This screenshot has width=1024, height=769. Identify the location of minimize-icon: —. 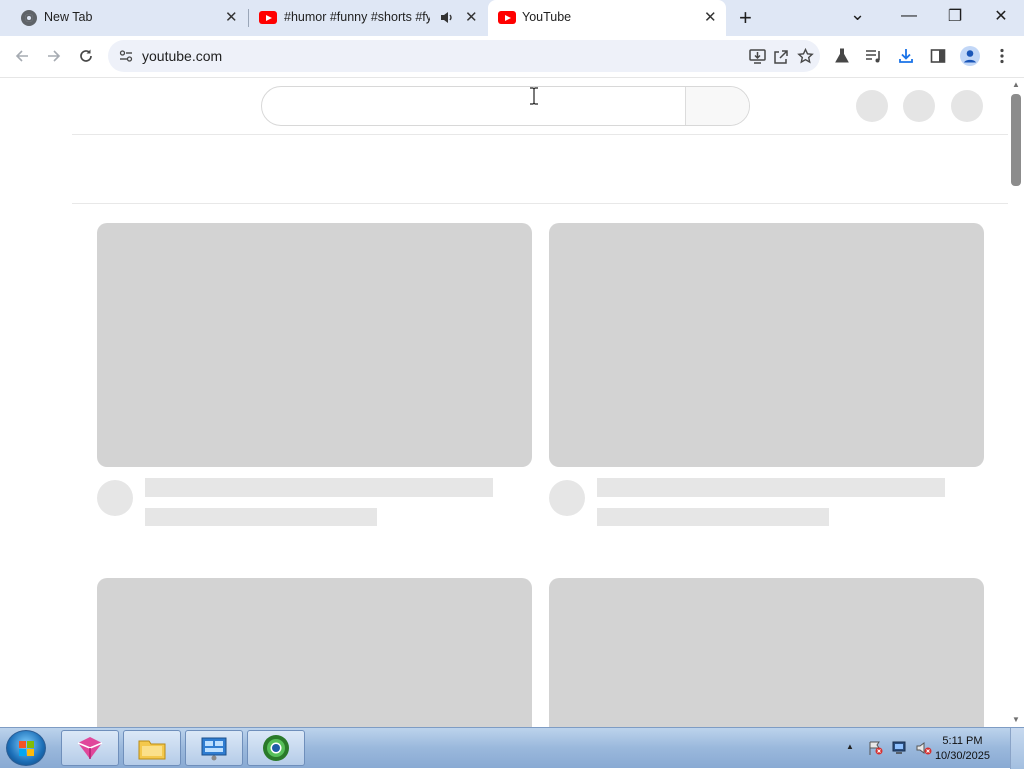
(909, 15).